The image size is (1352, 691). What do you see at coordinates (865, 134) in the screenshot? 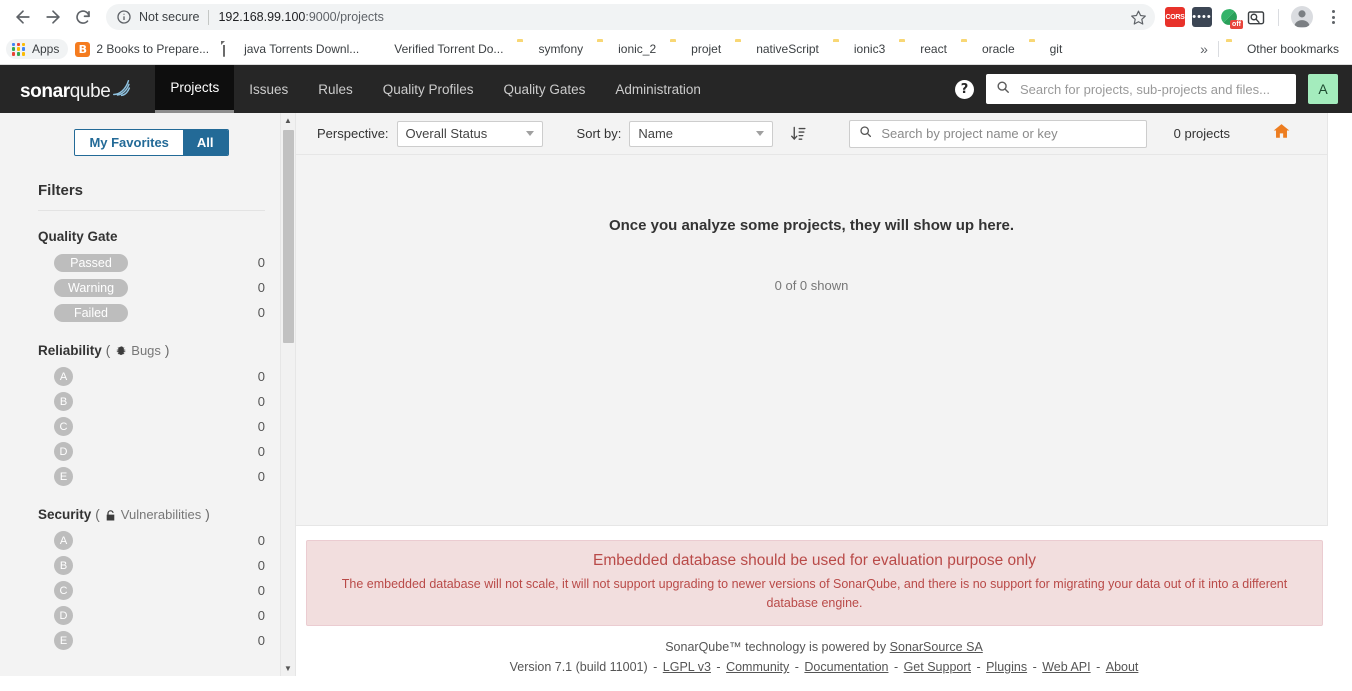
I see `search-icon` at bounding box center [865, 134].